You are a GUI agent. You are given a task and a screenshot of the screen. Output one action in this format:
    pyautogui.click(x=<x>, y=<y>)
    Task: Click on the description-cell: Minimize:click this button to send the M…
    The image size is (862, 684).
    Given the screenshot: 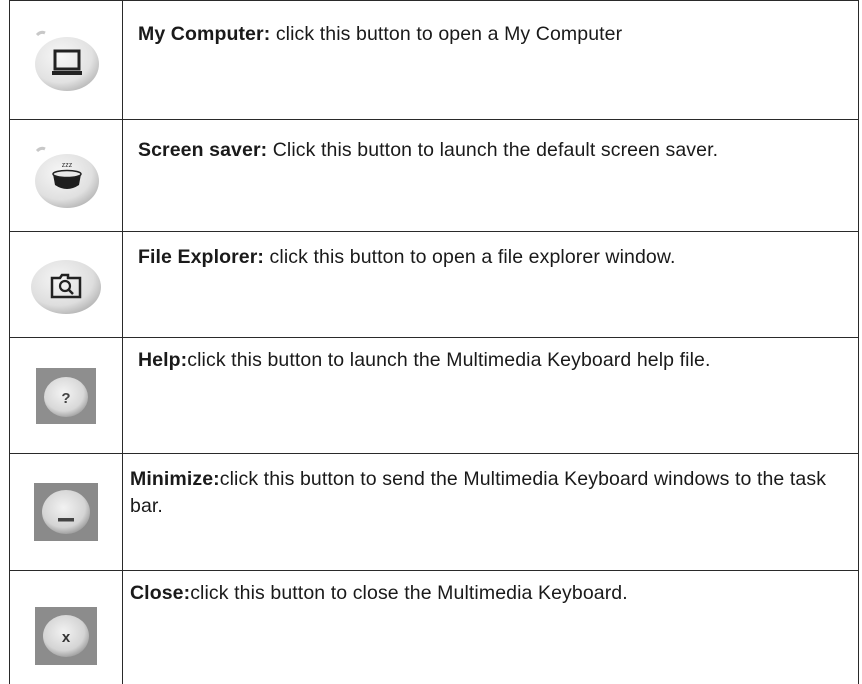 What is the action you would take?
    pyautogui.click(x=490, y=512)
    